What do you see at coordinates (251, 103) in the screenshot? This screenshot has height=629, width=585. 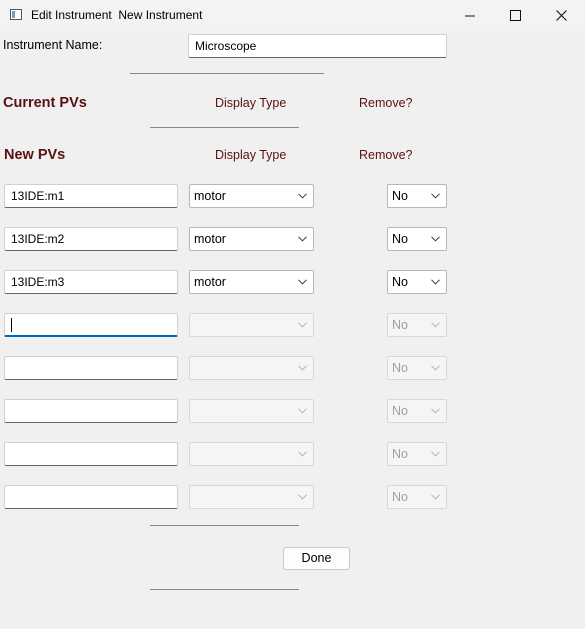 I see `current-display-type-header: Display Type` at bounding box center [251, 103].